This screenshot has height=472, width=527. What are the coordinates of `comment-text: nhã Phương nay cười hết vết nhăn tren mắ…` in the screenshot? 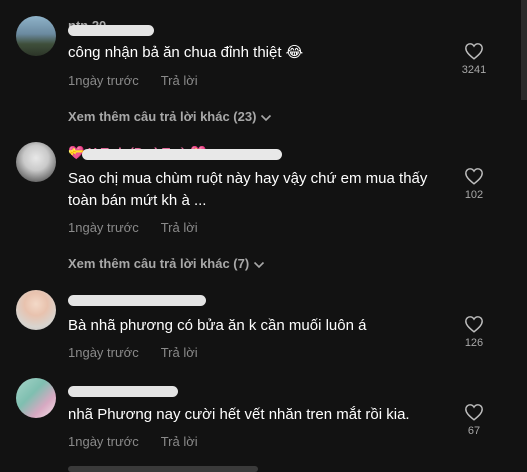 It's located at (239, 414).